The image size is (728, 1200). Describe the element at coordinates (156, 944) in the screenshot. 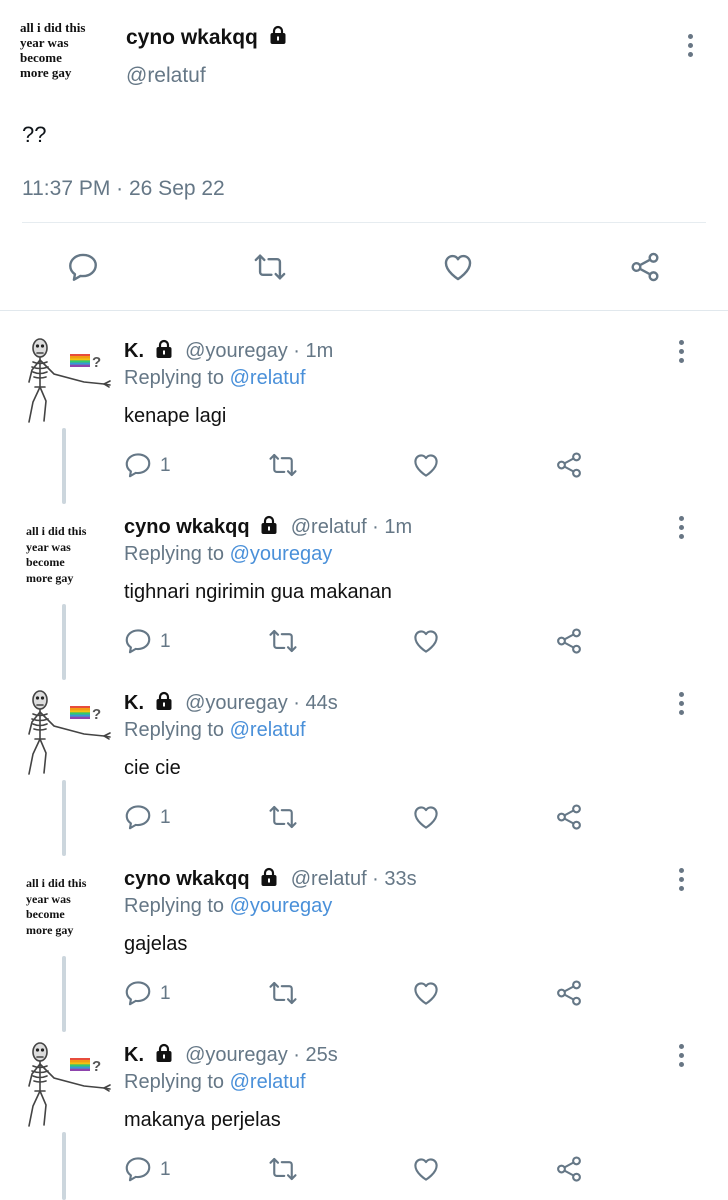

I see `reply-text: gajelas` at that location.